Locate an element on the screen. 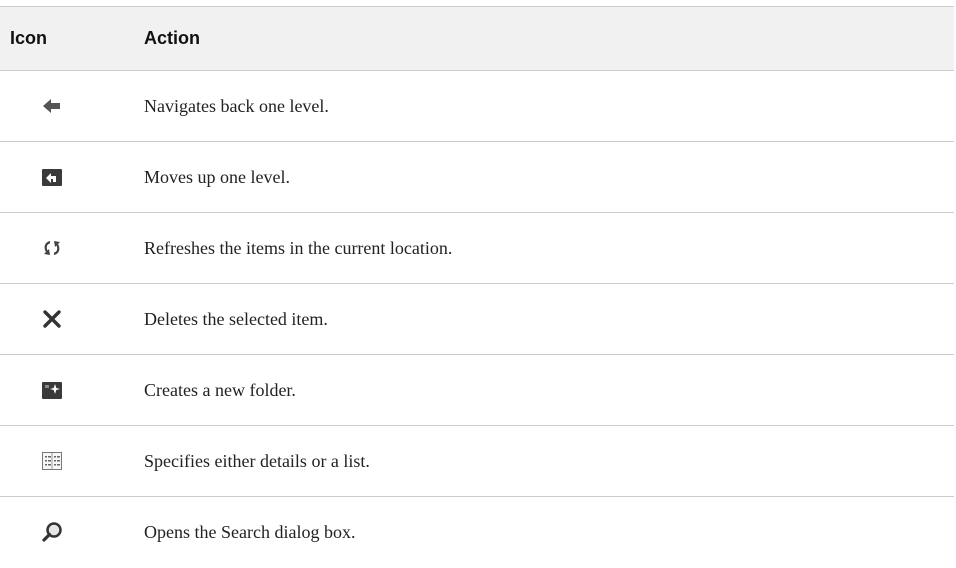 This screenshot has height=568, width=956. action-description: Specifies either details or a list. is located at coordinates (257, 460).